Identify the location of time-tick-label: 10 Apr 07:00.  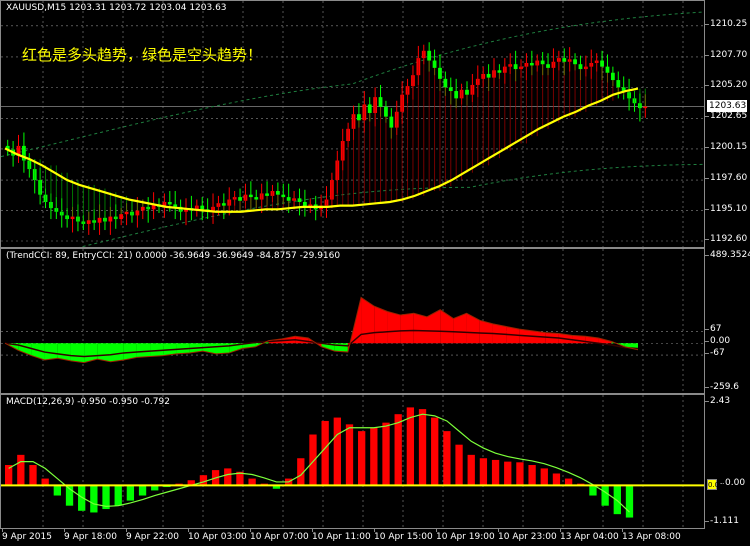
(279, 535).